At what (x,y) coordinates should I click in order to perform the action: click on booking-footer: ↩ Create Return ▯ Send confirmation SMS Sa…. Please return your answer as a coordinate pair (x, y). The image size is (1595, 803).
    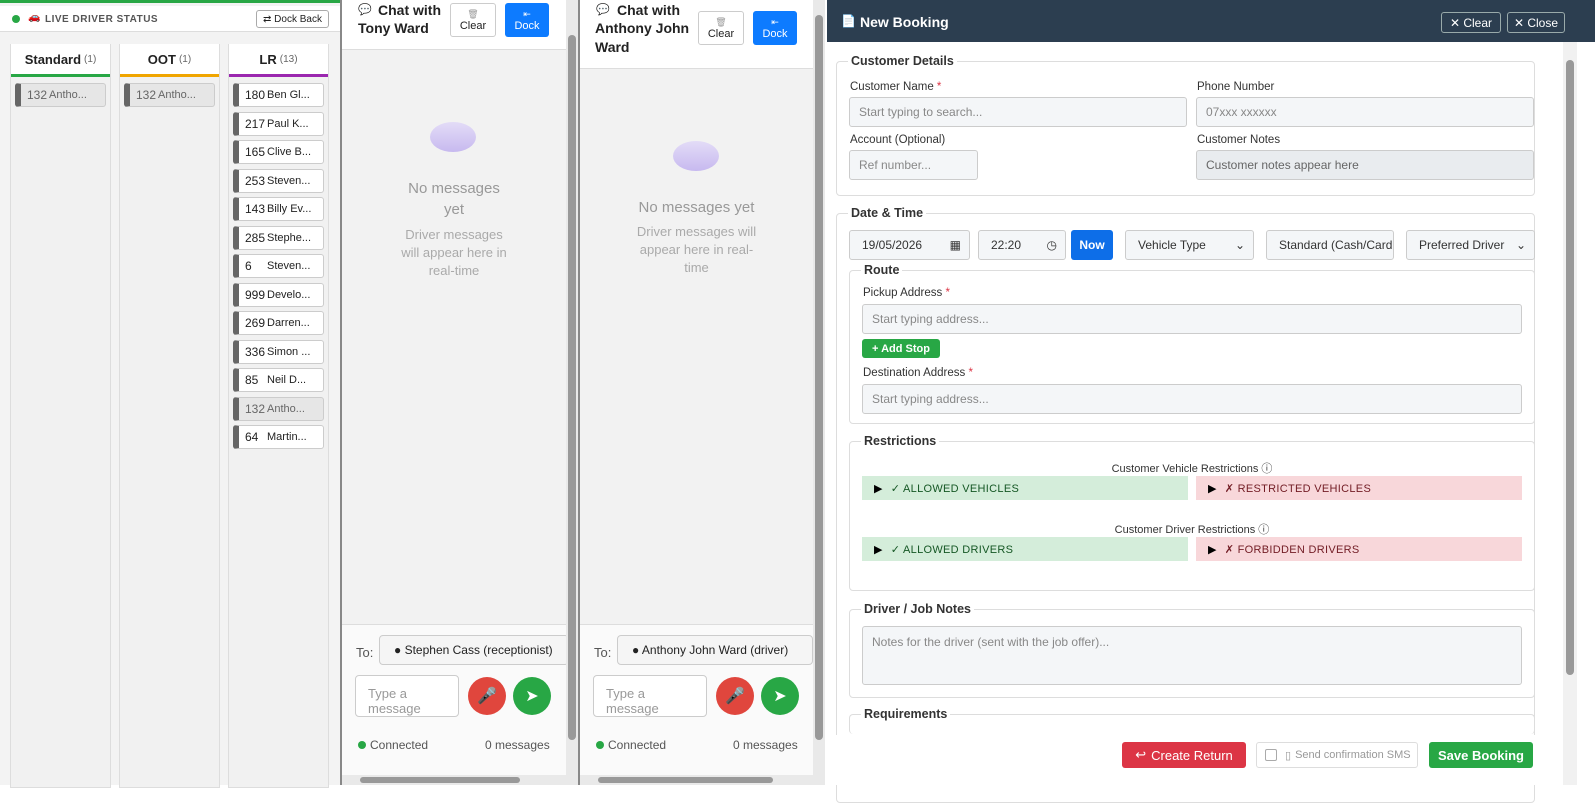
    Looking at the image, I should click on (1193, 760).